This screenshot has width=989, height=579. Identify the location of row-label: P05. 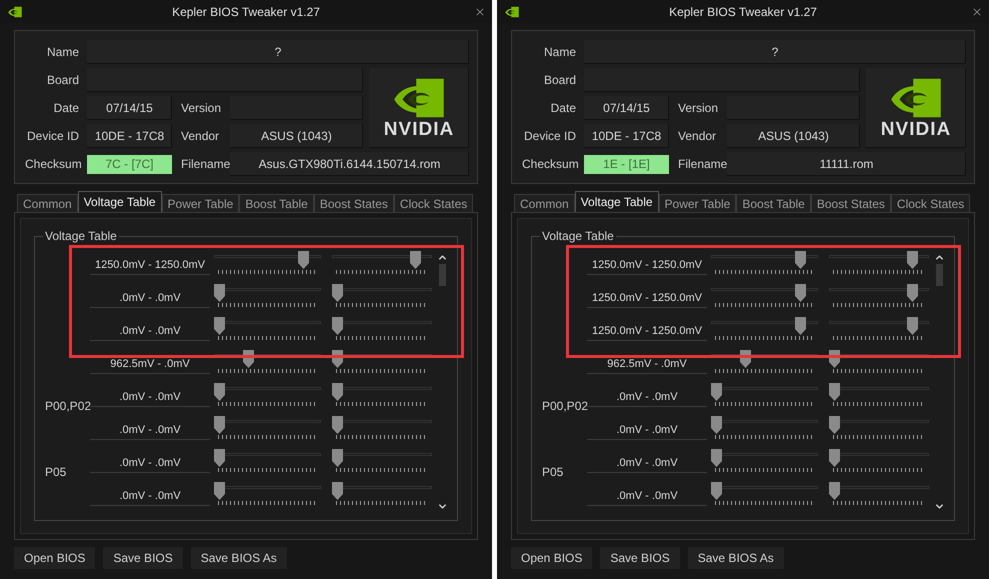
(553, 472).